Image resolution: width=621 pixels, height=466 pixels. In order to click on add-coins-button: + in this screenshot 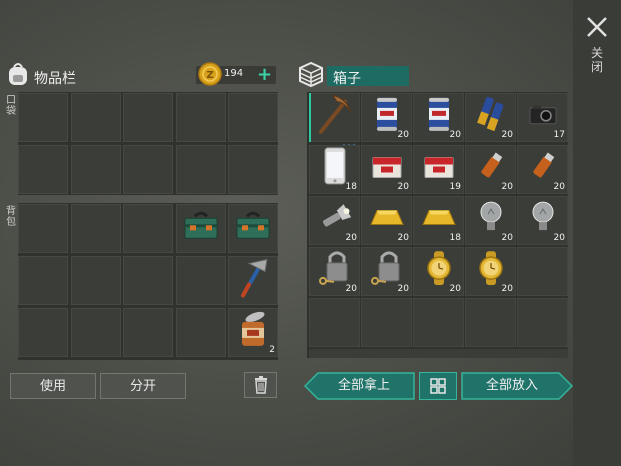, I will do `click(264, 74)`.